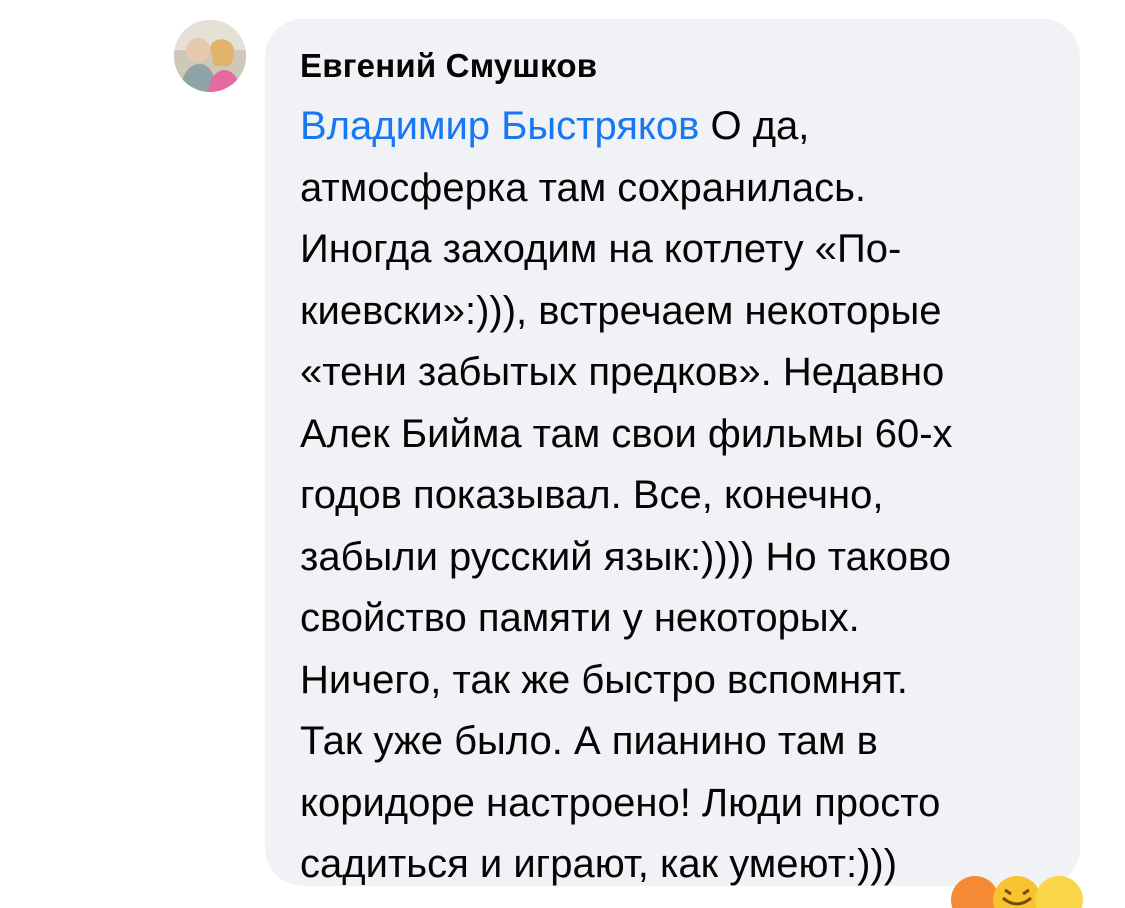 The height and width of the screenshot is (908, 1125). I want to click on profile-photo, so click(210, 56).